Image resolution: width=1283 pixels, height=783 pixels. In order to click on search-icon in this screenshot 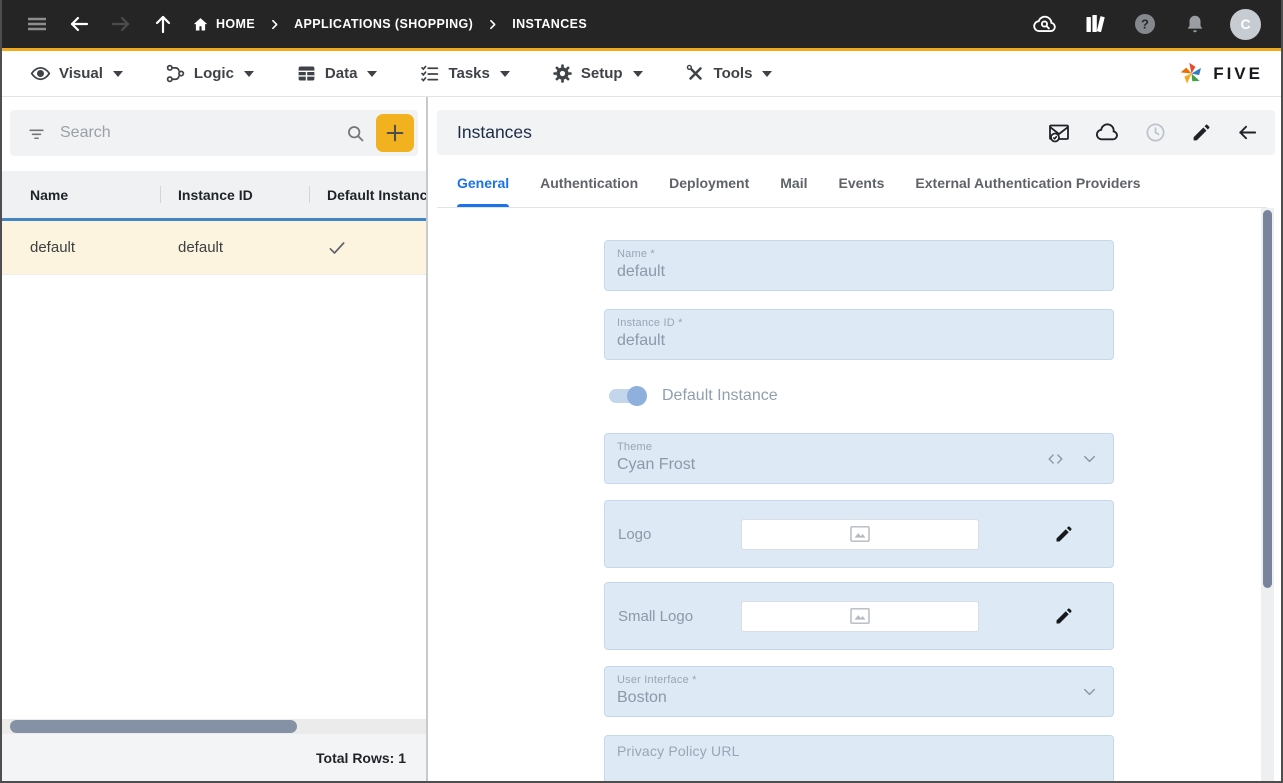, I will do `click(355, 133)`.